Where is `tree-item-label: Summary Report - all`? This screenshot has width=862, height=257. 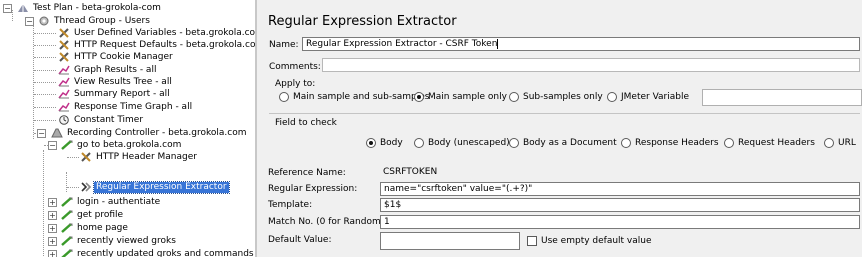 tree-item-label: Summary Report - all is located at coordinates (122, 94).